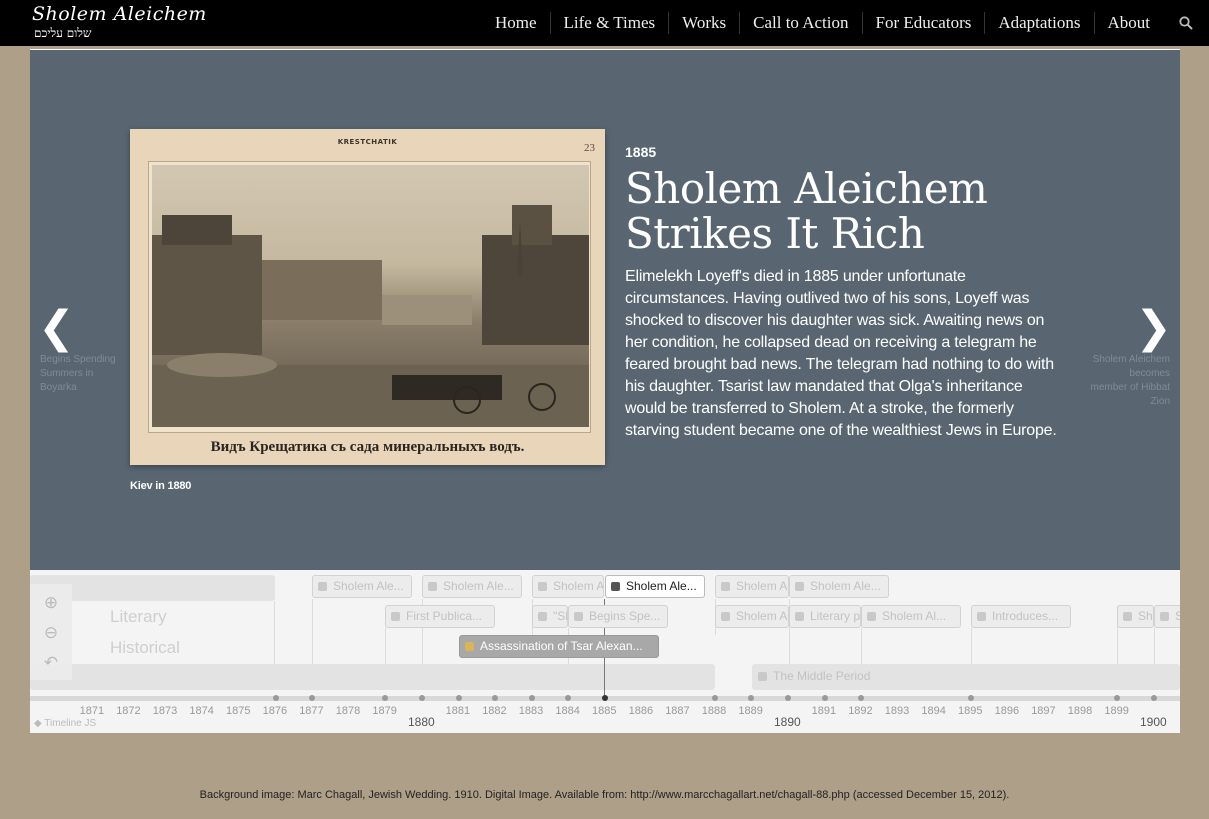  What do you see at coordinates (128, 711) in the screenshot?
I see `axis-year-label: 1872` at bounding box center [128, 711].